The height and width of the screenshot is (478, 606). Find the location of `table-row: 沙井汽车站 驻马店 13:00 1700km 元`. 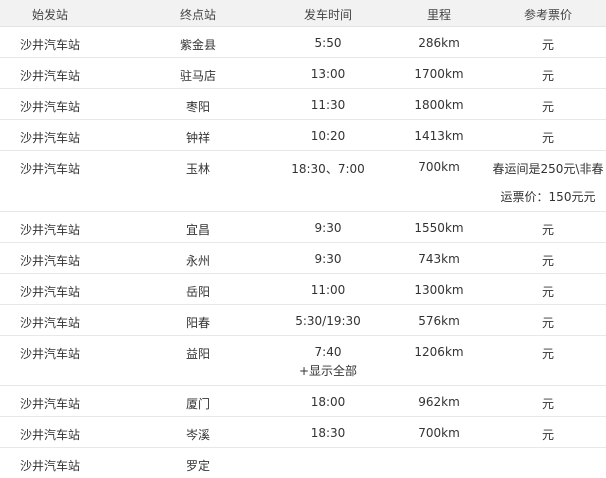

table-row: 沙井汽车站 驻马店 13:00 1700km 元 is located at coordinates (303, 73).